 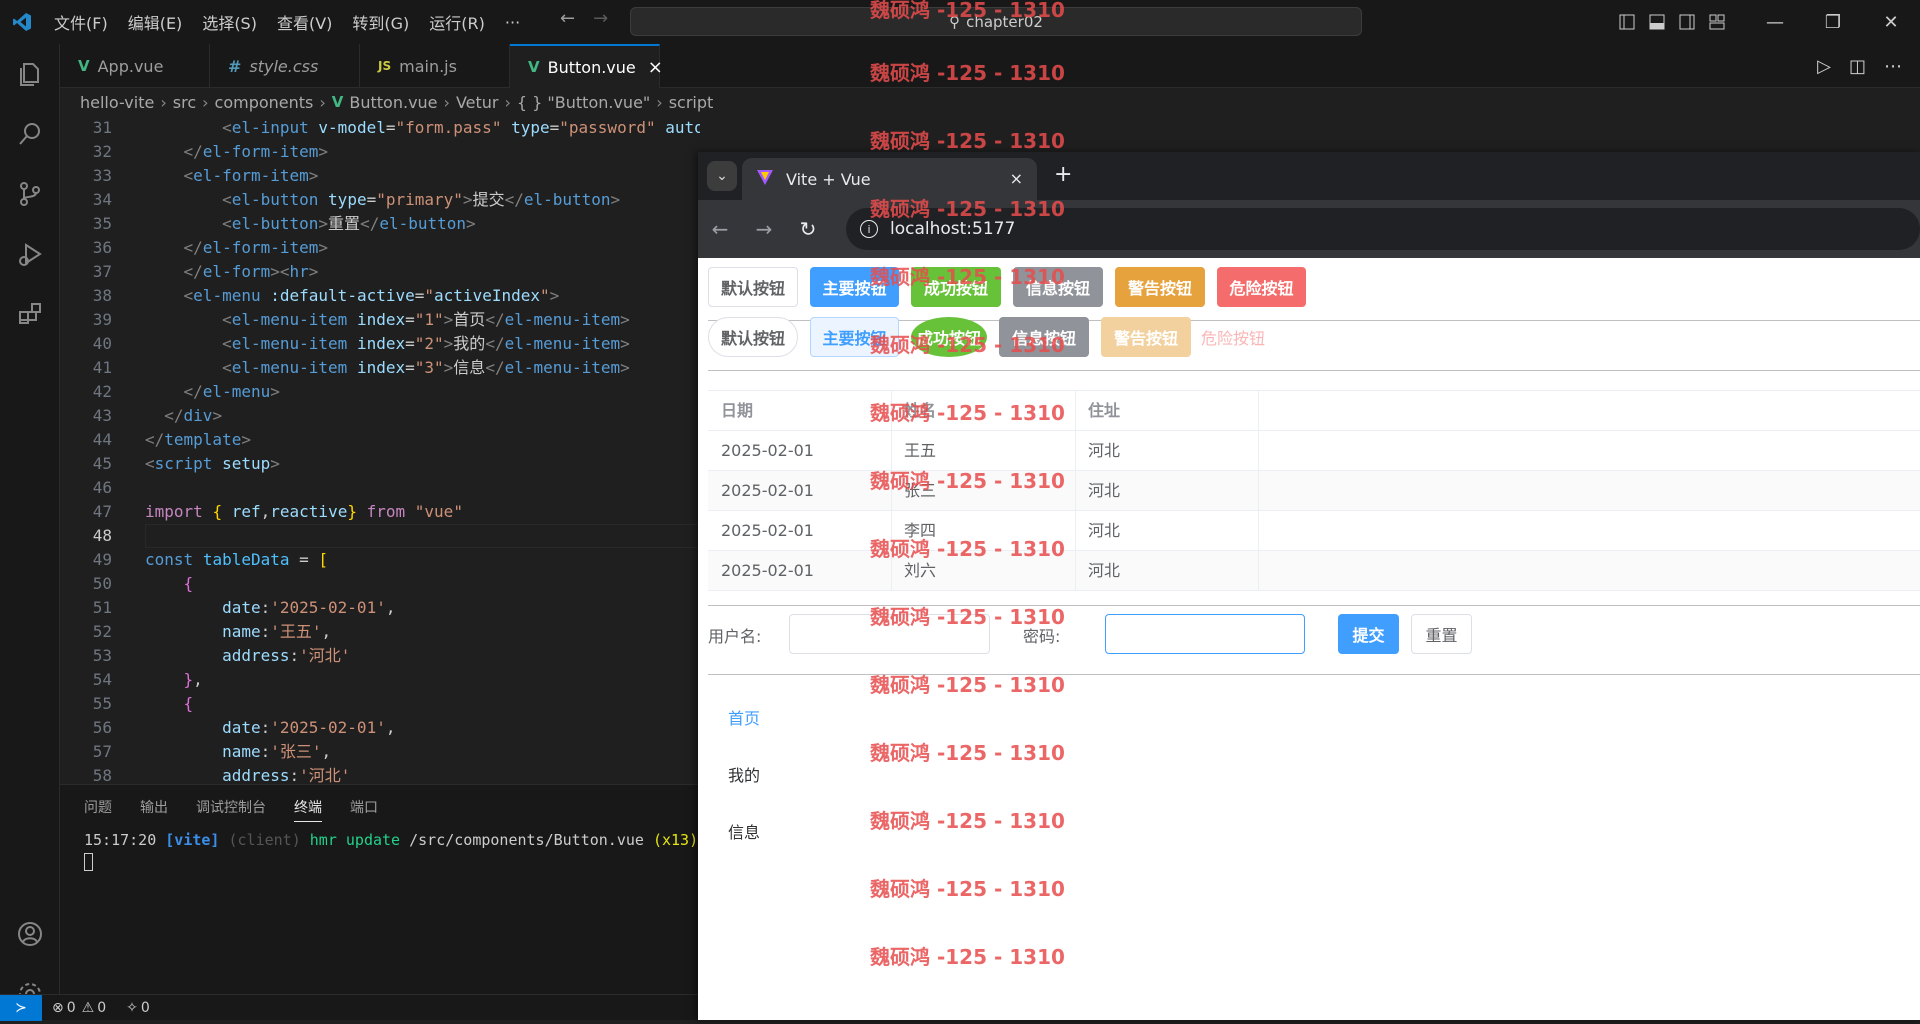 What do you see at coordinates (1383, 229) in the screenshot?
I see `address-bar: i localhost:5177` at bounding box center [1383, 229].